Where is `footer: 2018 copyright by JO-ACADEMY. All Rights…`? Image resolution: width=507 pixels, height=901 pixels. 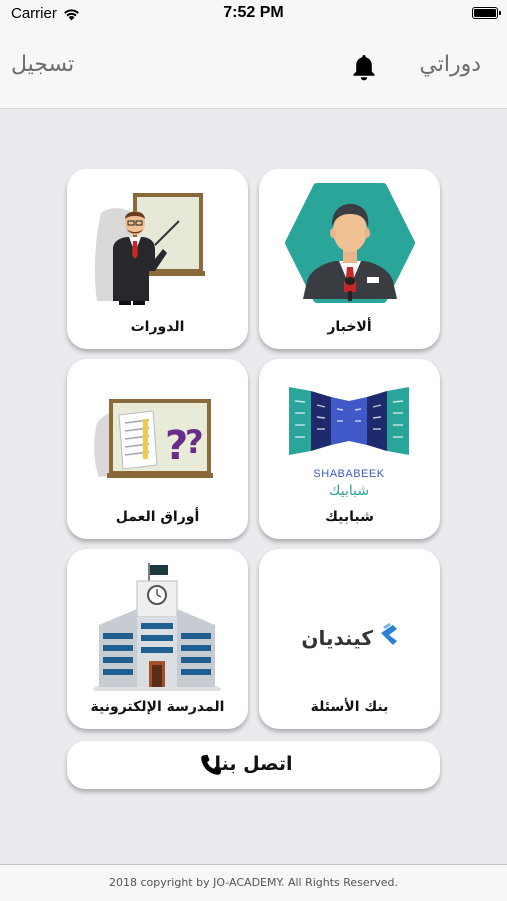 footer: 2018 copyright by JO-ACADEMY. All Rights… is located at coordinates (253, 882).